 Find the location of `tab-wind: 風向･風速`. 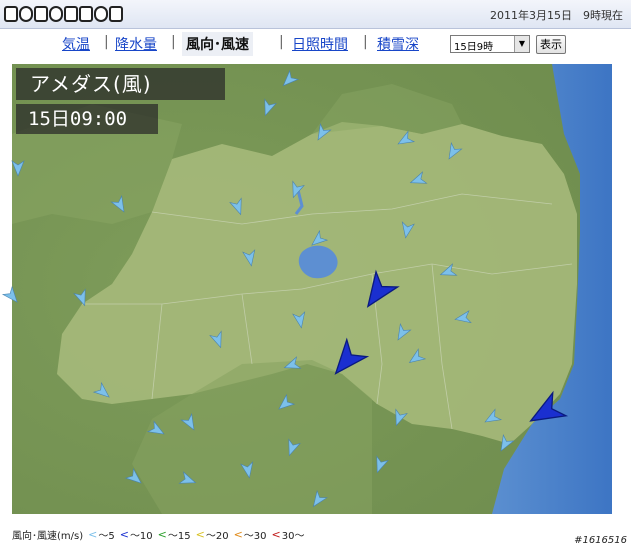

tab-wind: 風向･風速 is located at coordinates (217, 44).